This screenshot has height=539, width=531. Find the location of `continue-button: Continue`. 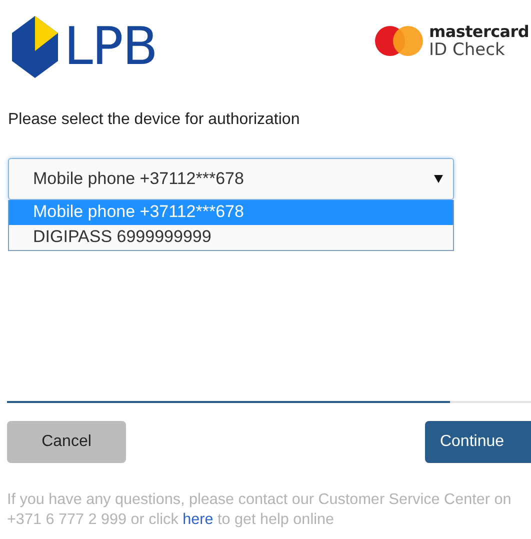

continue-button: Continue is located at coordinates (478, 442).